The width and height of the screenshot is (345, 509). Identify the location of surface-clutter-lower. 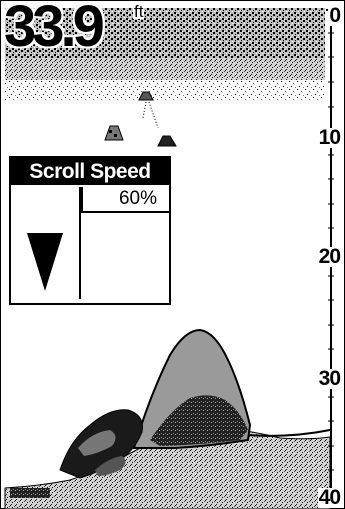
(165, 69).